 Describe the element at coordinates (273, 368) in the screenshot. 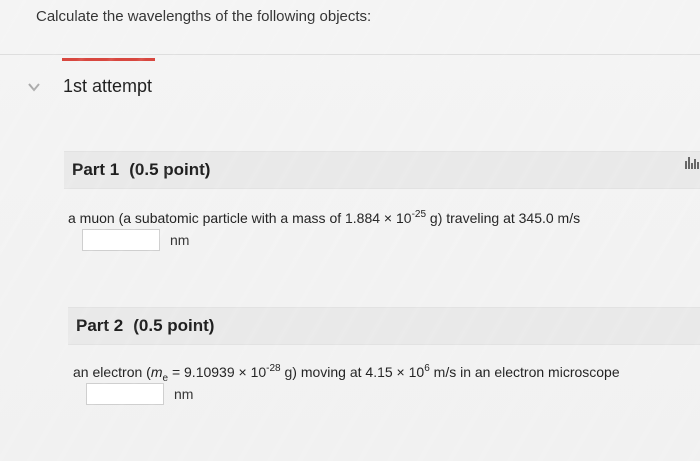

I see `part-2-exponent-mass: -28` at that location.